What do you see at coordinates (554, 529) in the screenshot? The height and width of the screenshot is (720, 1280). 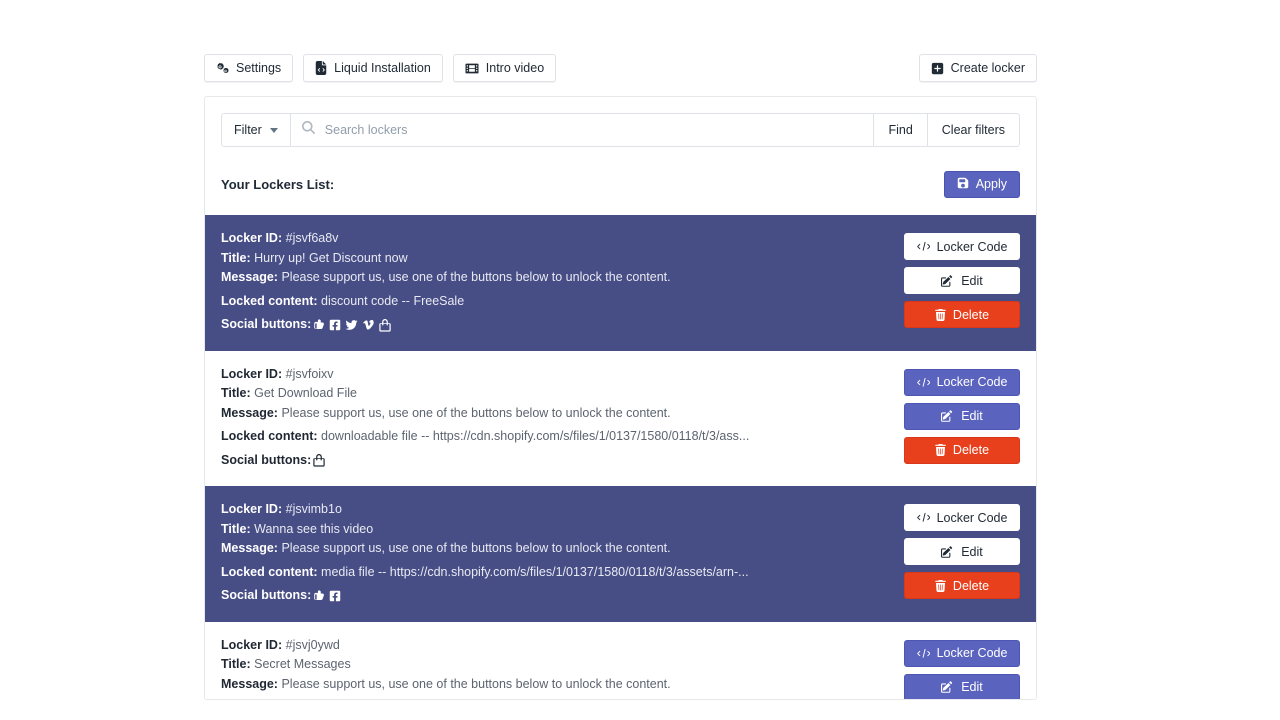 I see `locker-title-row: Title: Wanna see this video` at bounding box center [554, 529].